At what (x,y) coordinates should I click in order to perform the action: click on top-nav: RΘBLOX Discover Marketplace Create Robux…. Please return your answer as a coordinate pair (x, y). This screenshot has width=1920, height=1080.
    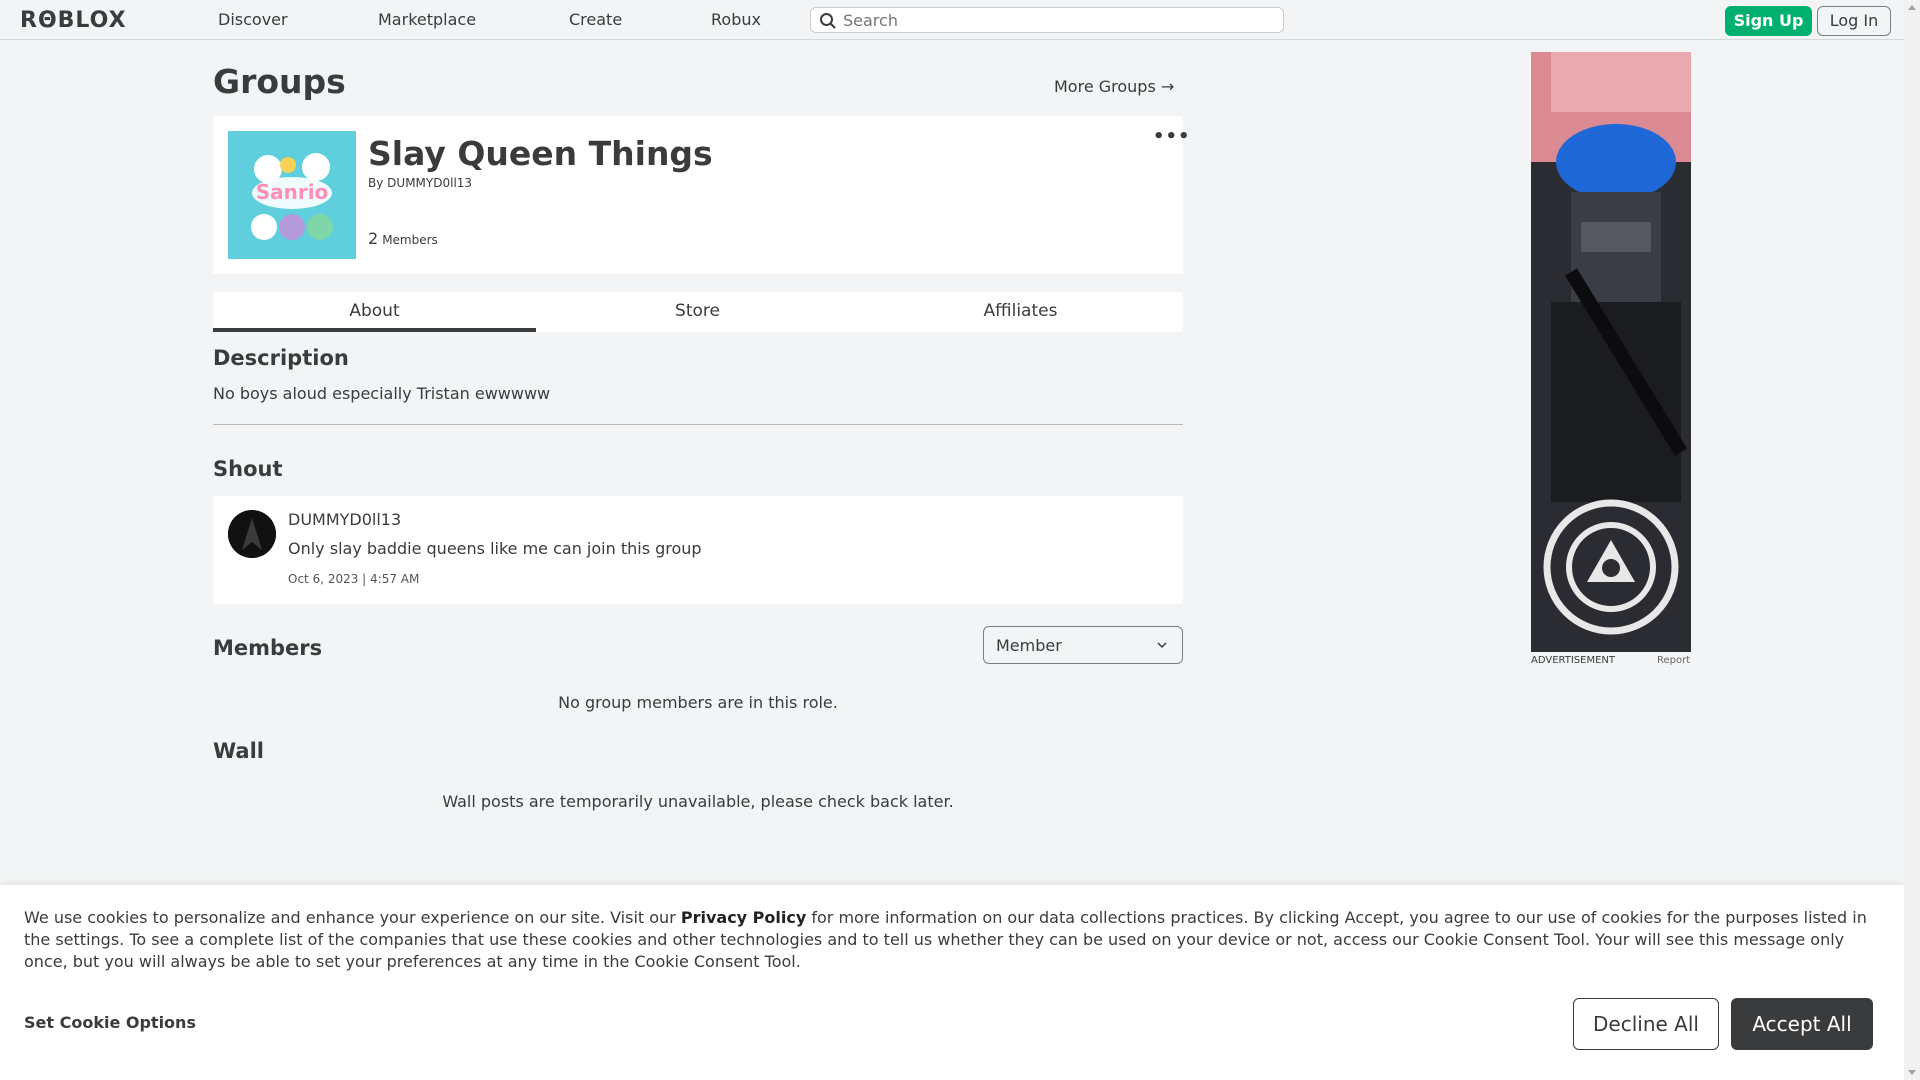
    Looking at the image, I should click on (952, 20).